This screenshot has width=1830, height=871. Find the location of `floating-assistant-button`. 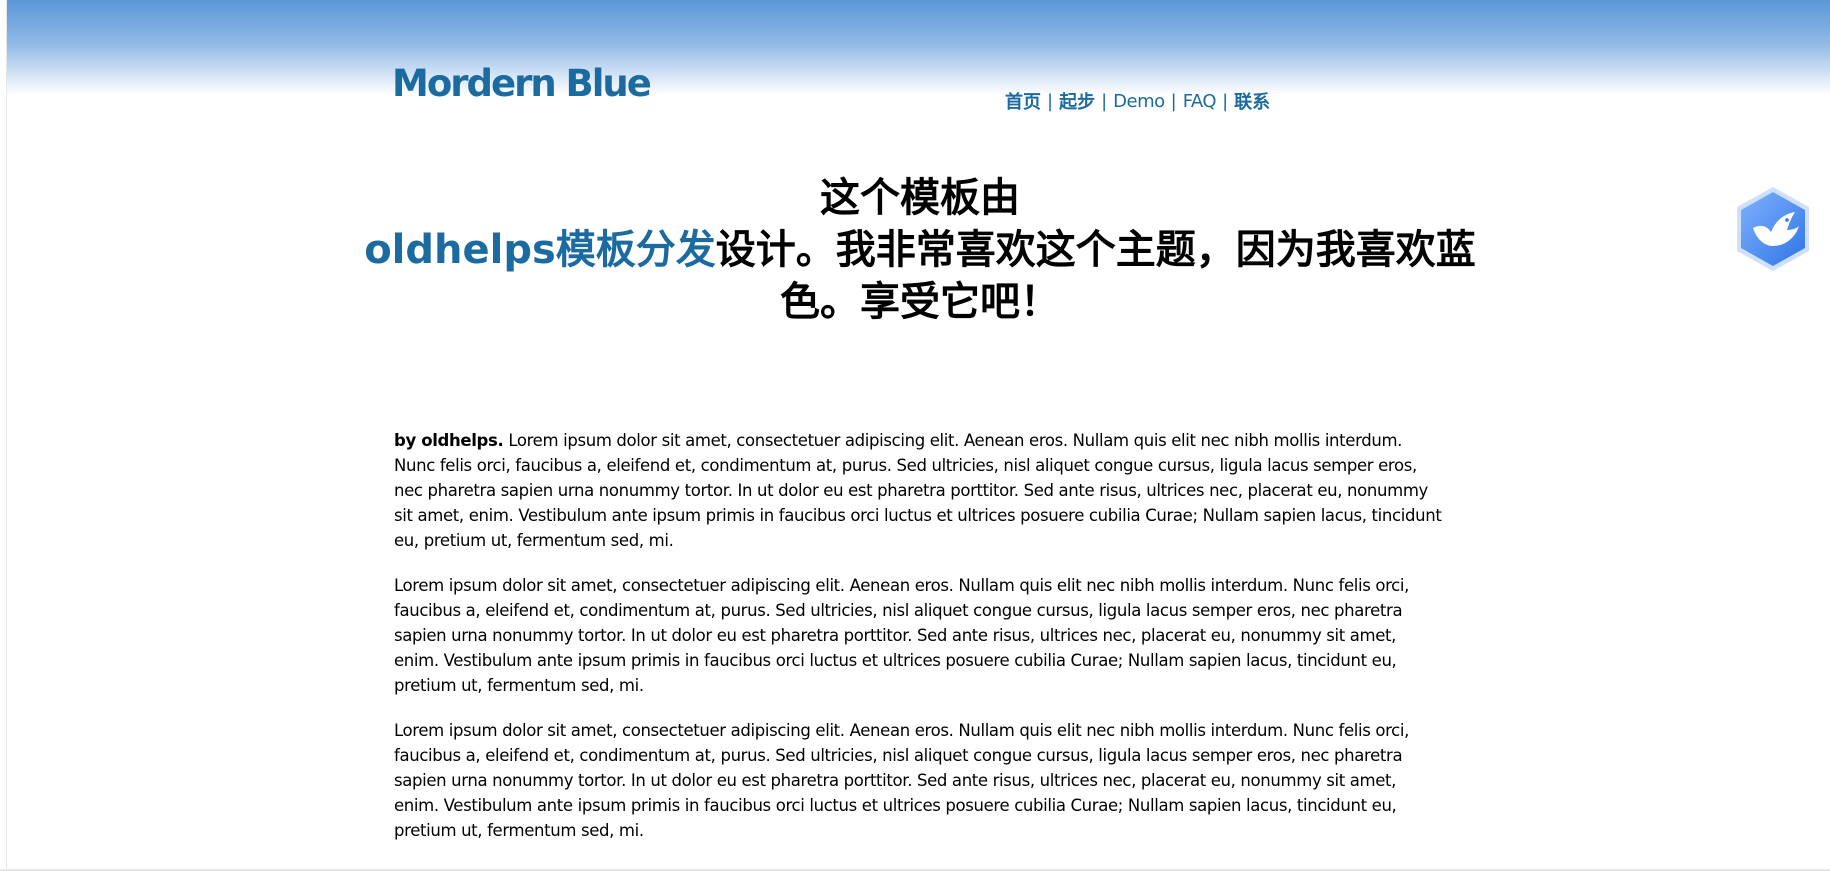

floating-assistant-button is located at coordinates (1773, 229).